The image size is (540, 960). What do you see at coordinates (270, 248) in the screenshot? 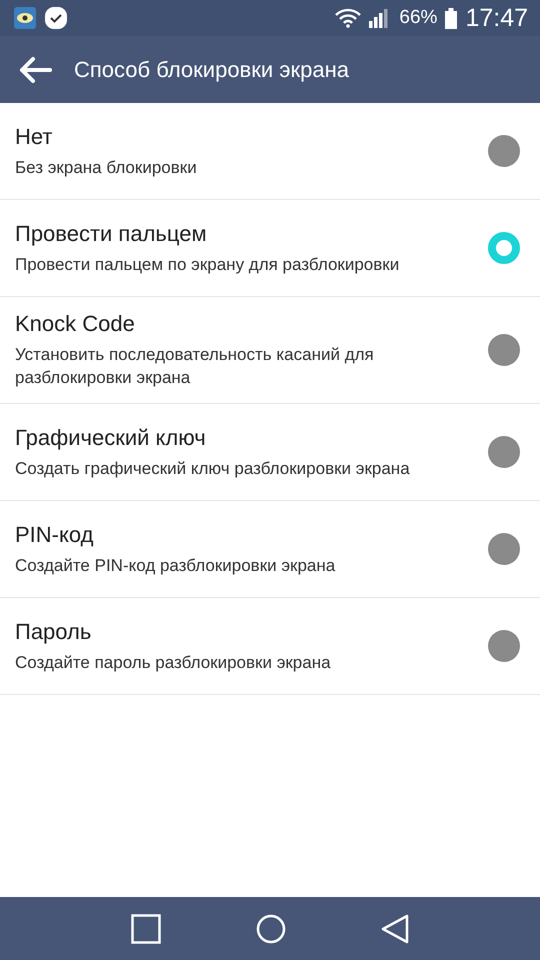
I see `lock-option: Провести пальцем Провести пальцем по экрану для разблокировки` at bounding box center [270, 248].